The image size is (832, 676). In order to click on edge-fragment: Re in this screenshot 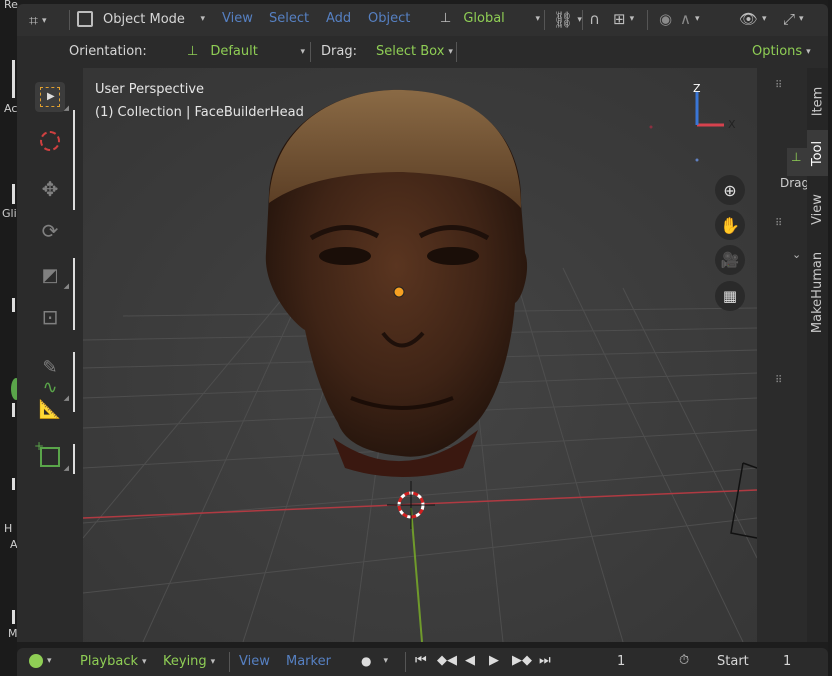, I will do `click(11, 5)`.